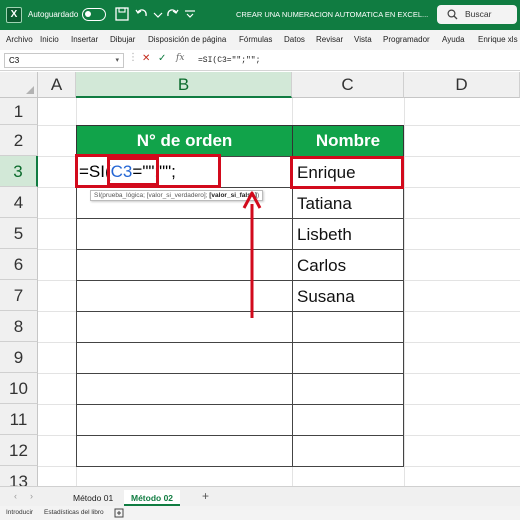  I want to click on customize-toolbar-icon, so click(190, 14).